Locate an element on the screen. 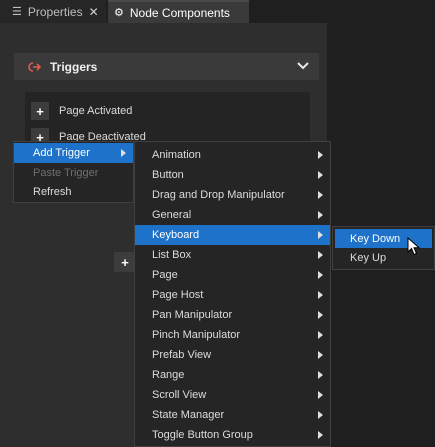 This screenshot has height=447, width=435. menu-item-label: Refresh is located at coordinates (52, 192).